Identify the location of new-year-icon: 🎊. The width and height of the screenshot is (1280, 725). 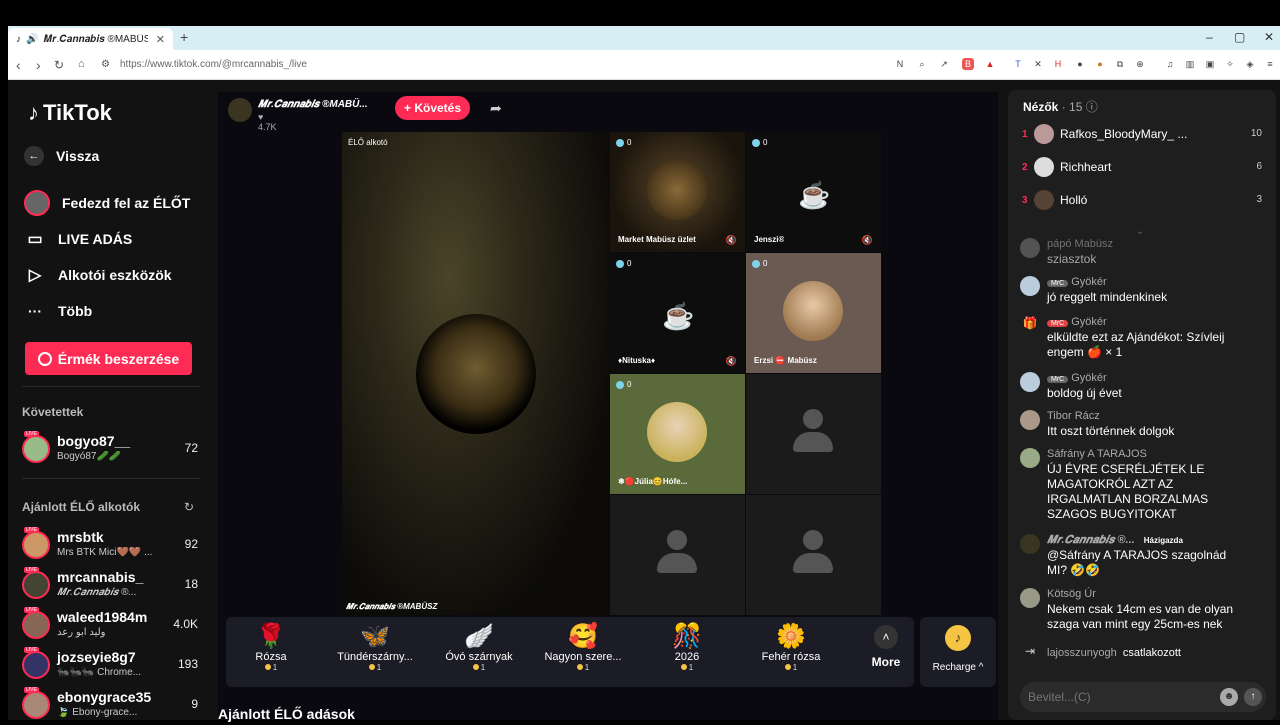
(687, 636).